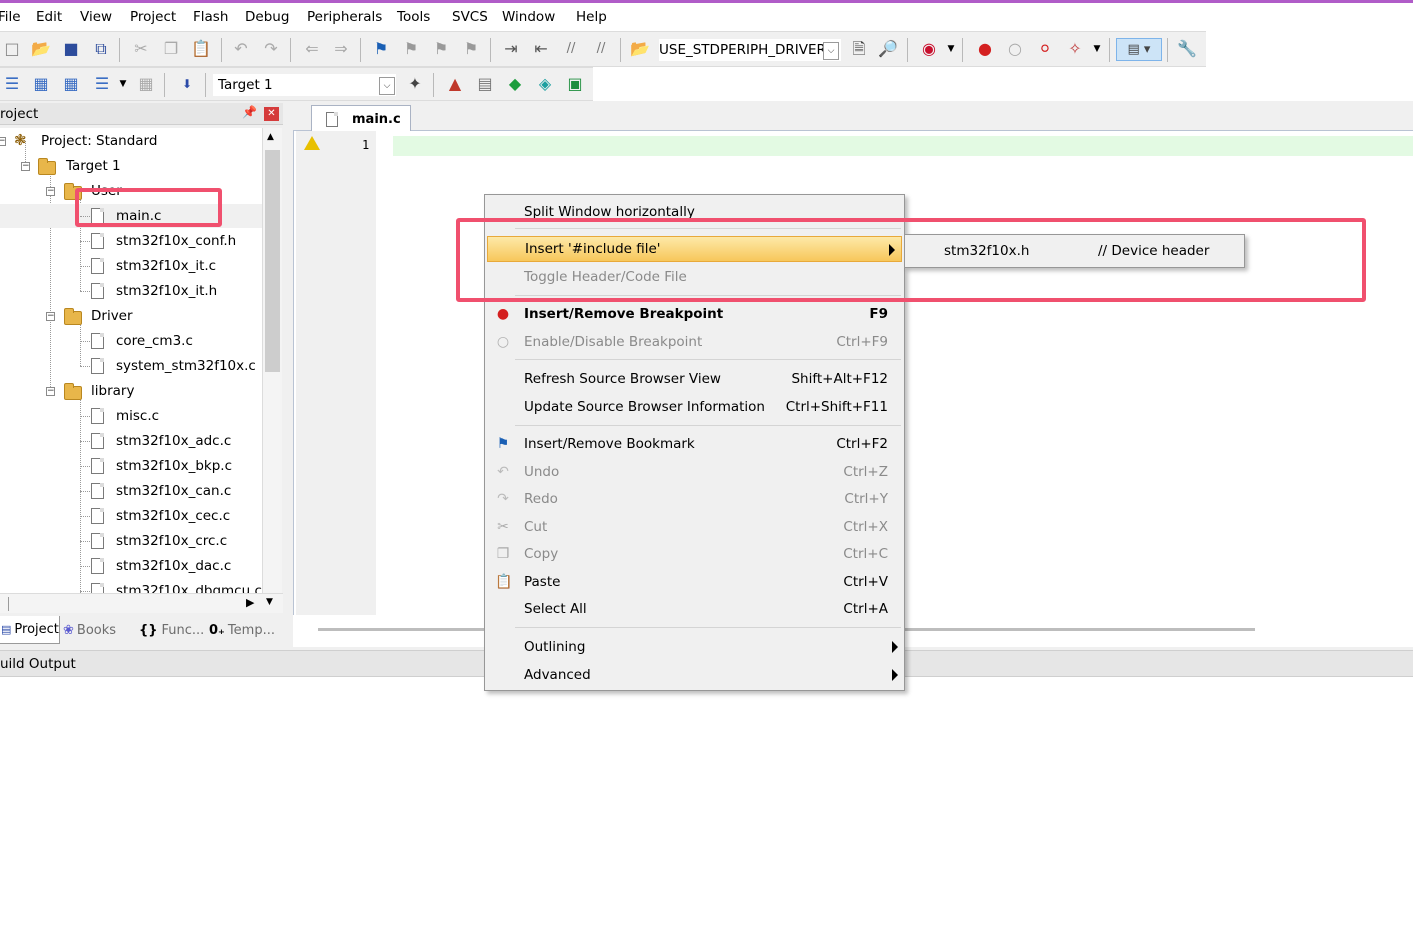  I want to click on breakpoint-options-icon: ✧, so click(1075, 49).